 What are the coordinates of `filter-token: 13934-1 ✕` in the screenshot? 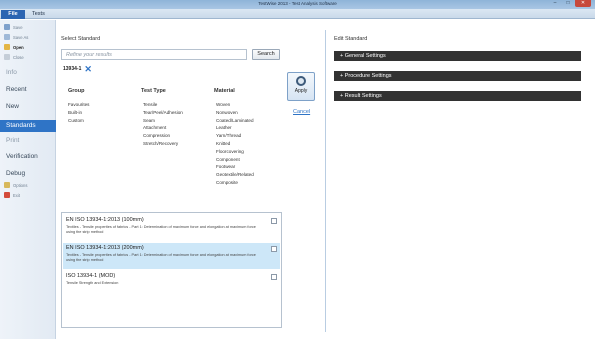 It's located at (77, 69).